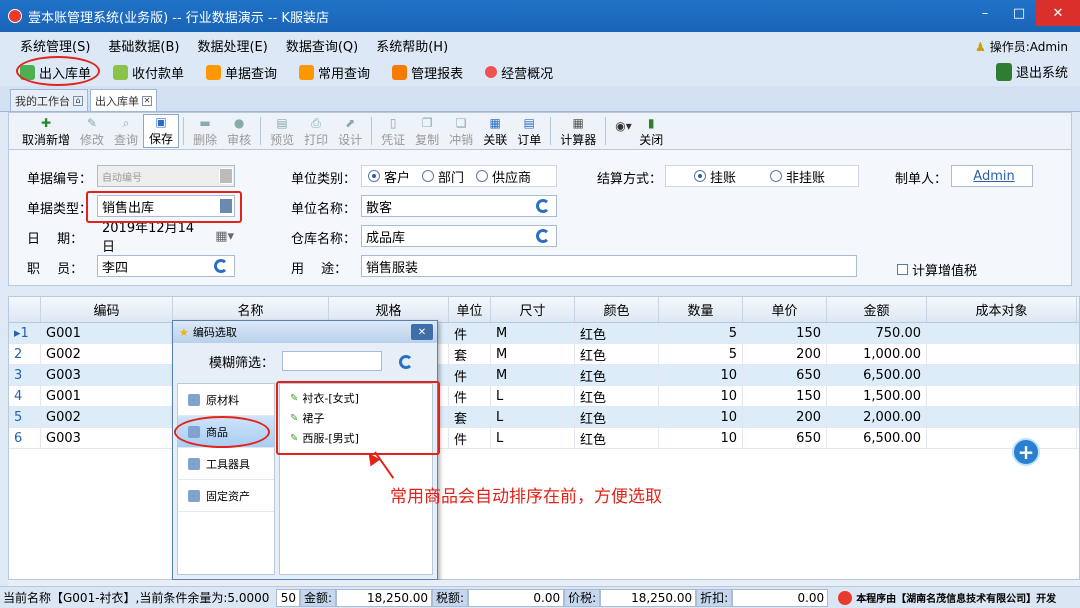 Image resolution: width=1080 pixels, height=608 pixels. I want to click on print-button: ⎙ 打印, so click(316, 131).